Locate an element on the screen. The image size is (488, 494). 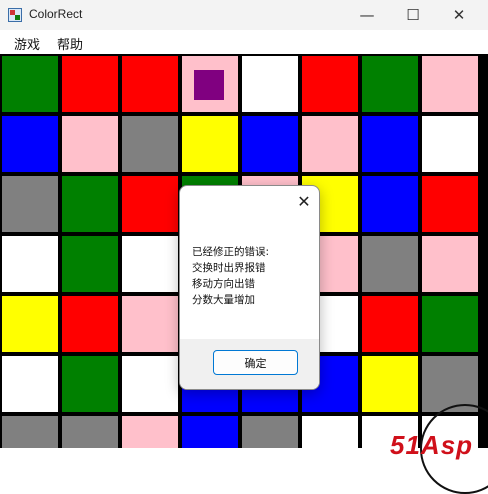
selected-cell-marker is located at coordinates (209, 85).